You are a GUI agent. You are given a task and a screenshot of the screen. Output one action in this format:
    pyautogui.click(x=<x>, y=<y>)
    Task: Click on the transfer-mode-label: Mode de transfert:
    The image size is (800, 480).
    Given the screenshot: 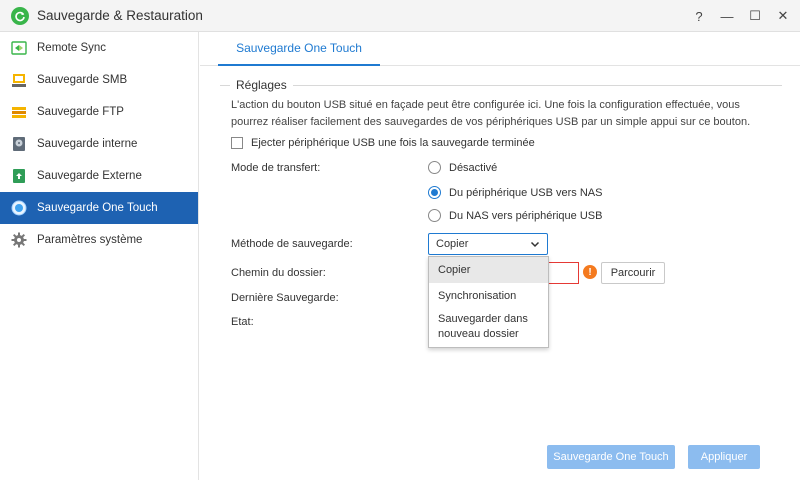 What is the action you would take?
    pyautogui.click(x=276, y=168)
    